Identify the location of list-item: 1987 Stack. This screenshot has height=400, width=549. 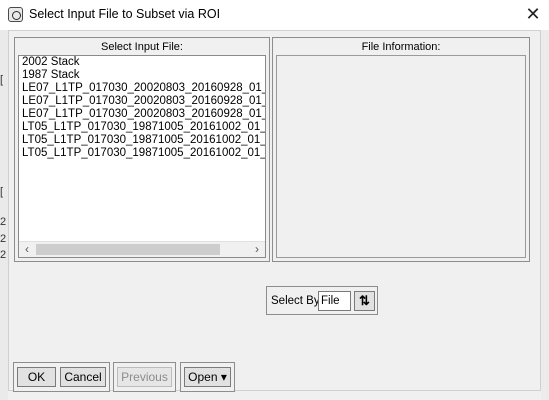
(142, 75).